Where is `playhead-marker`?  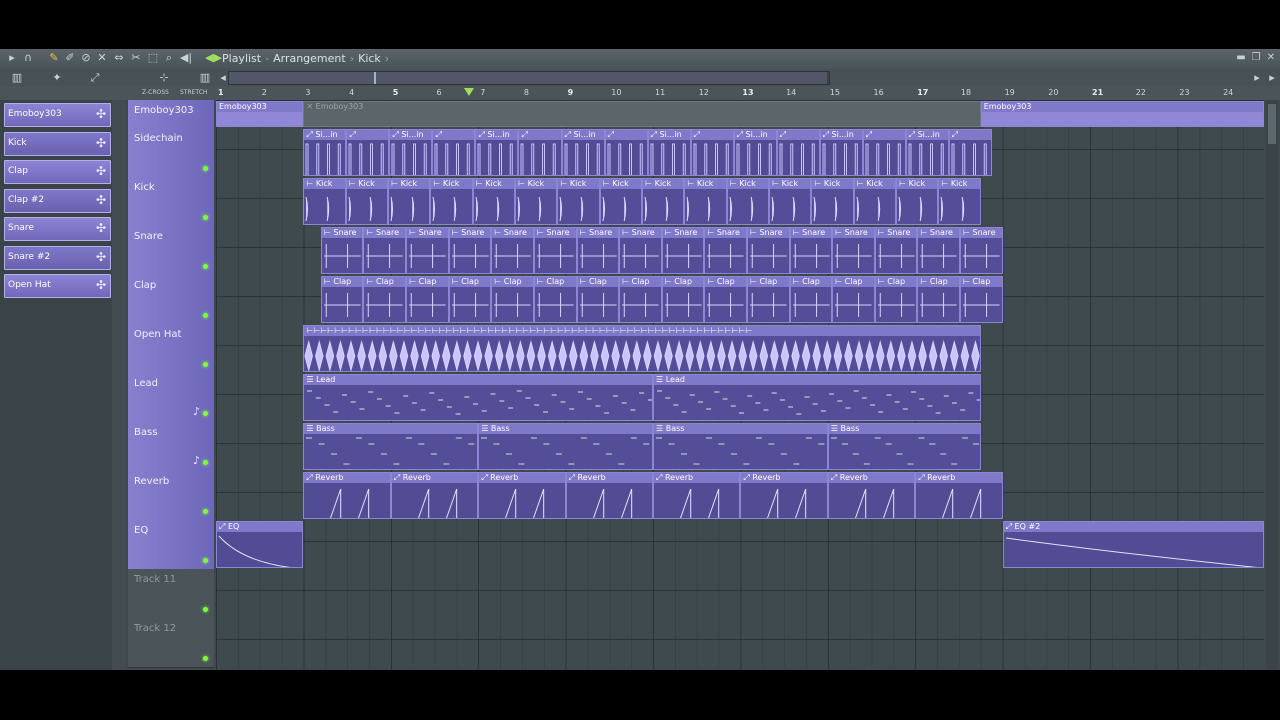
playhead-marker is located at coordinates (469, 92).